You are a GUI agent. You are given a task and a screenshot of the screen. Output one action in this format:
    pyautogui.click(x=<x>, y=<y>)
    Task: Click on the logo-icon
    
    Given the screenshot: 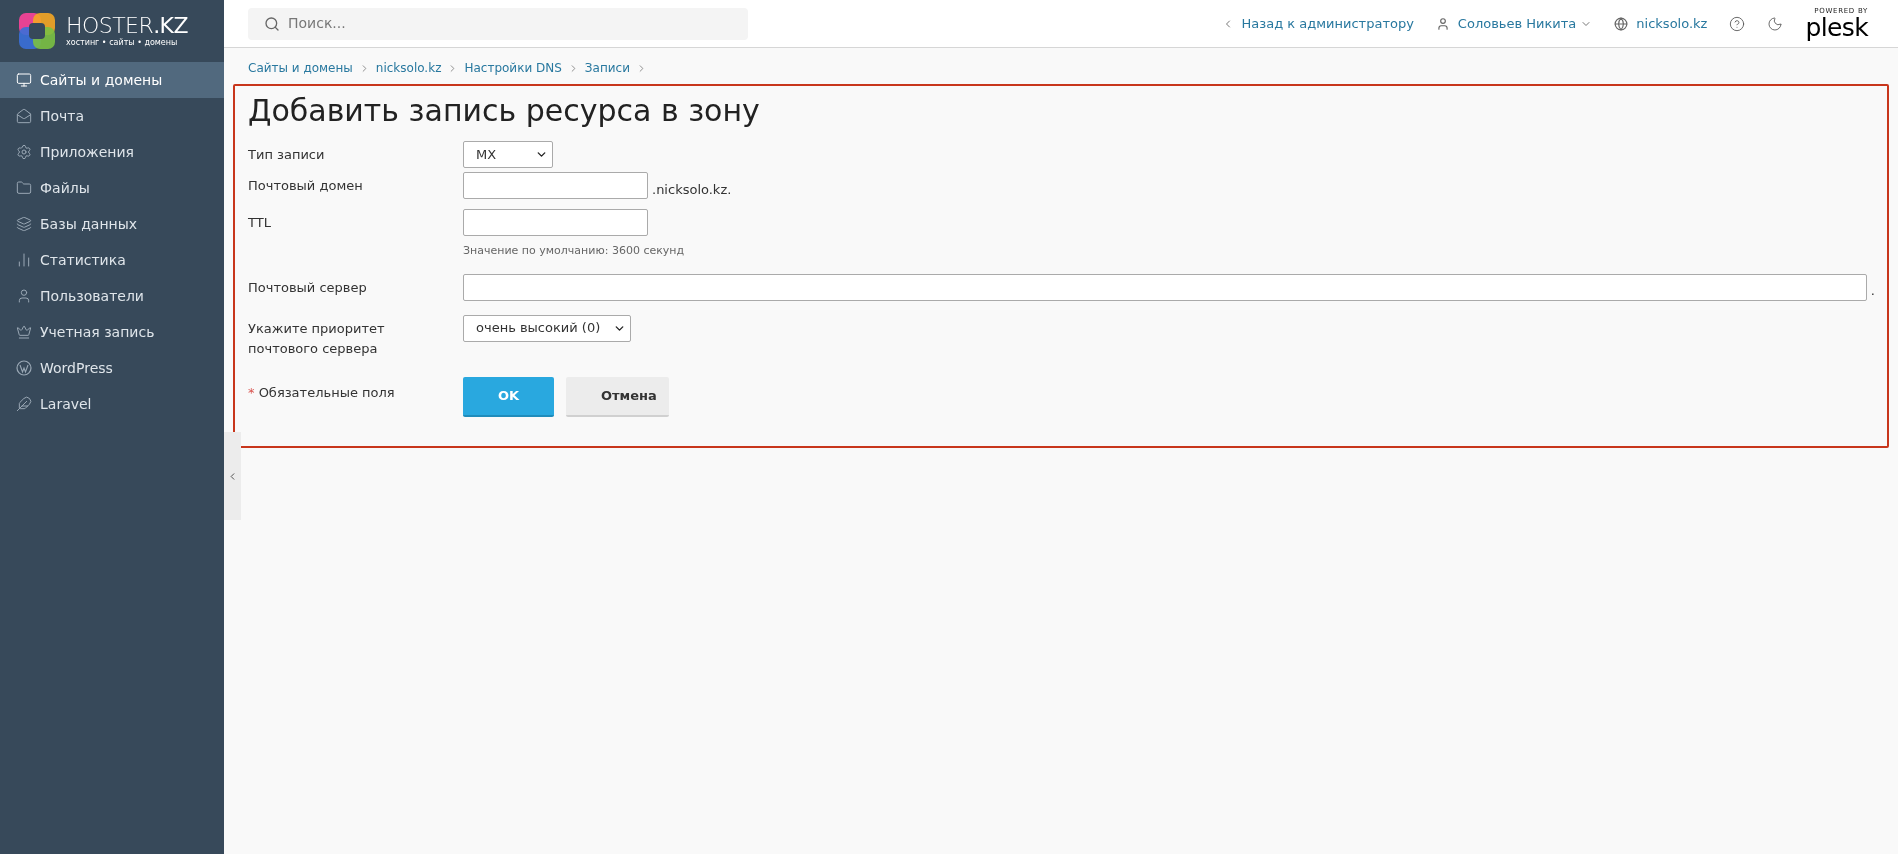 What is the action you would take?
    pyautogui.click(x=37, y=31)
    